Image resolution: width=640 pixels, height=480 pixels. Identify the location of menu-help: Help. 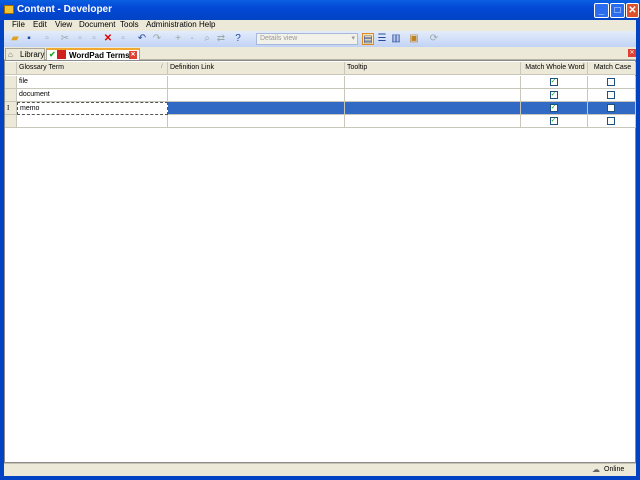
(207, 24).